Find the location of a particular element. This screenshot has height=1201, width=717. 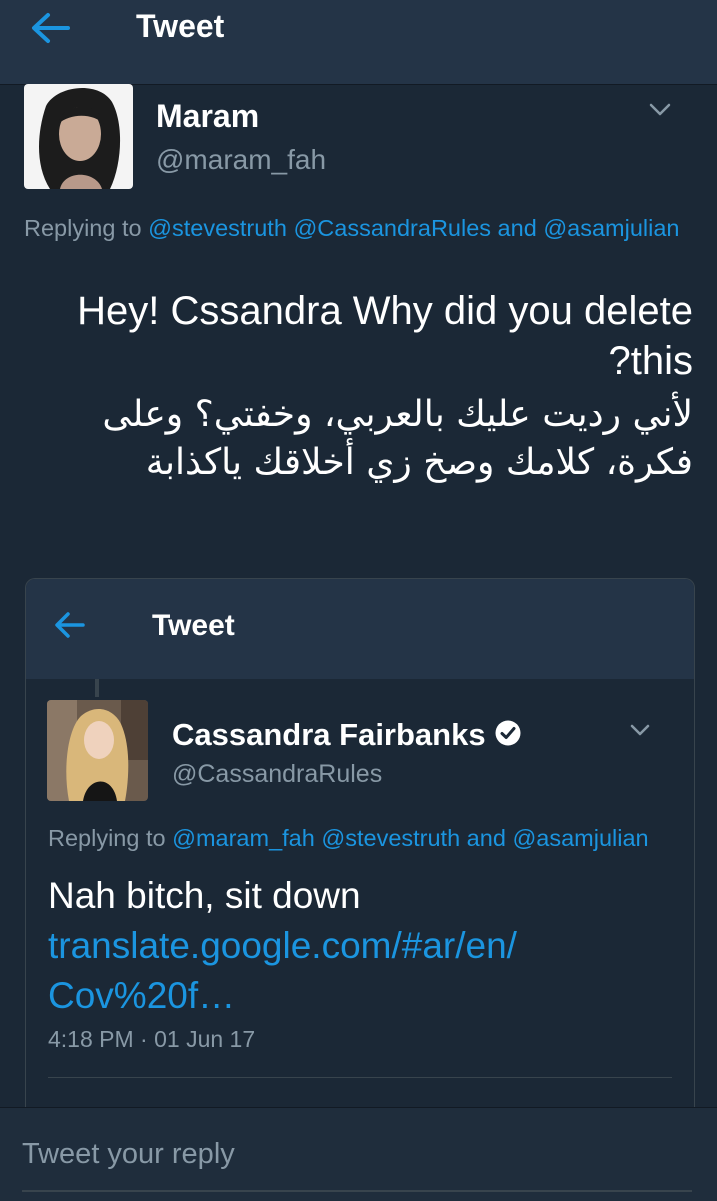

reply-input-underline is located at coordinates (357, 1191).